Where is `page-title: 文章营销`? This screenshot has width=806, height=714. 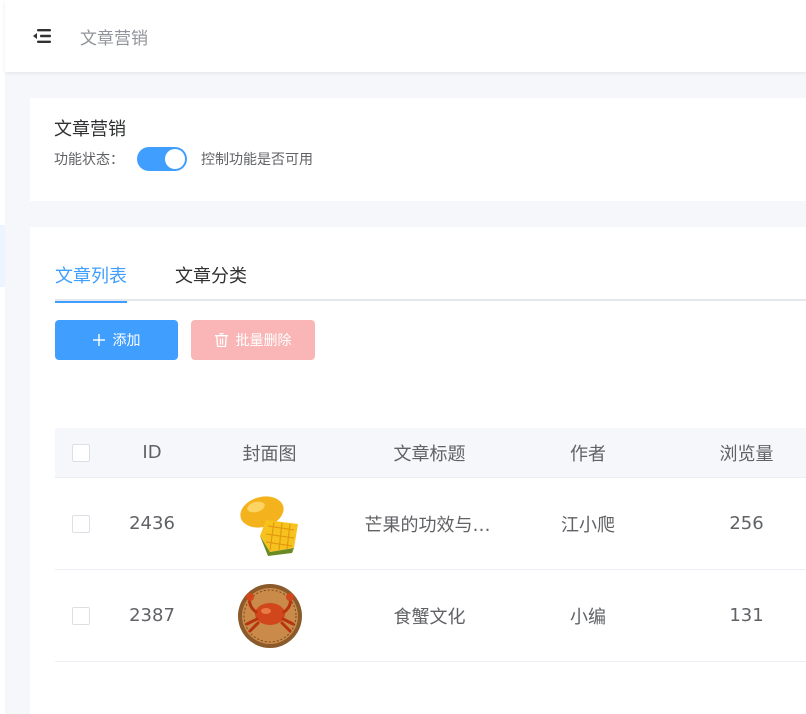
page-title: 文章营销 is located at coordinates (90, 129).